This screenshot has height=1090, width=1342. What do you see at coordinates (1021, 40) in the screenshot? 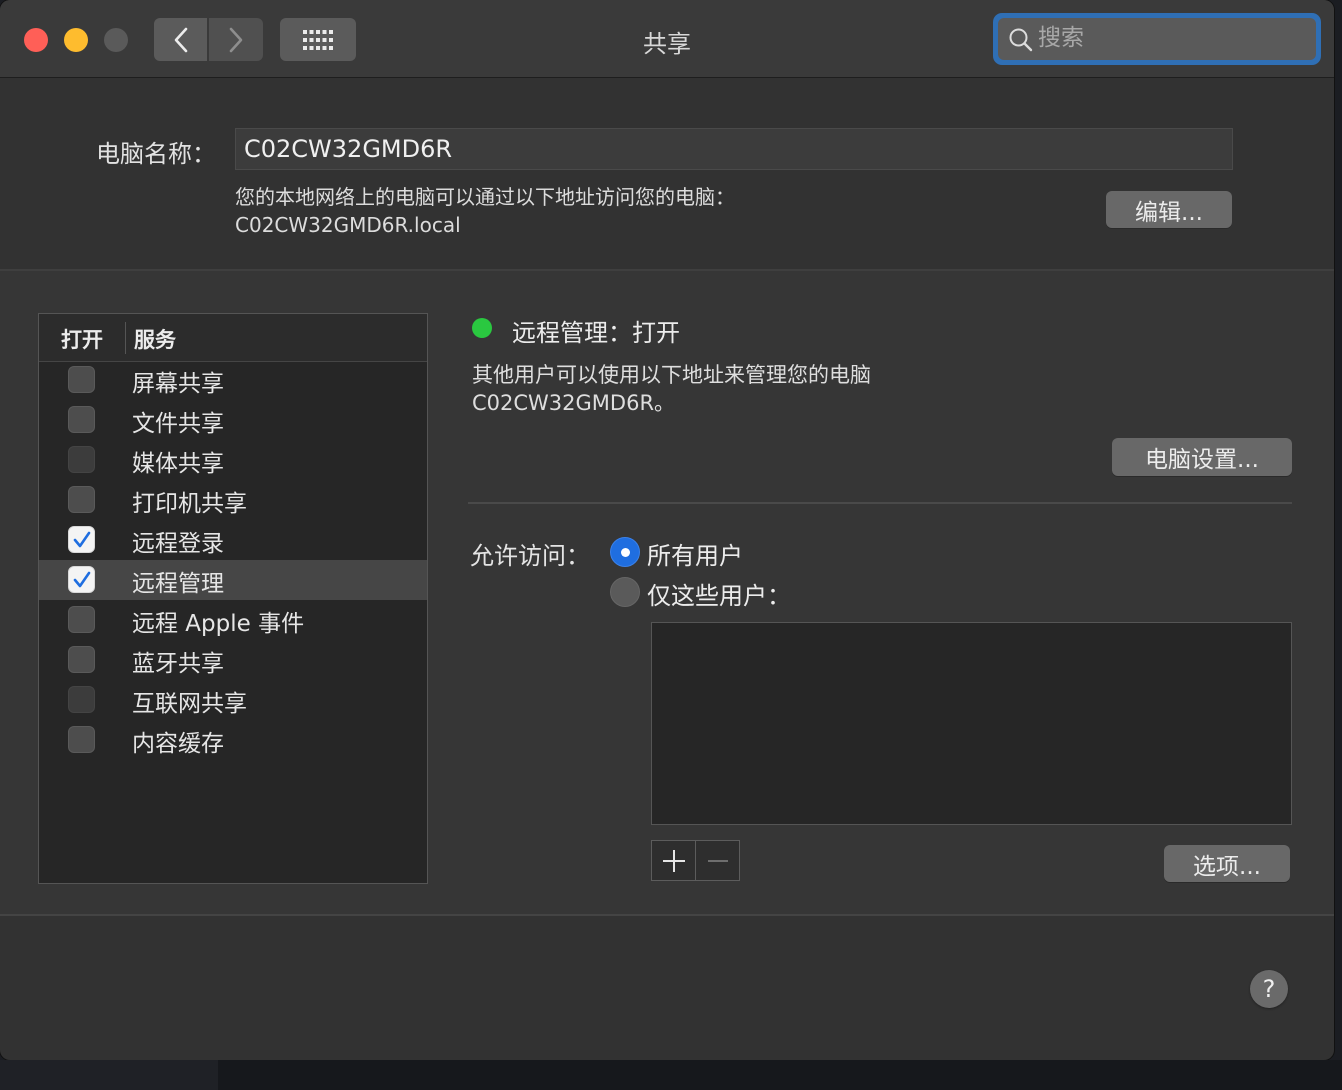
I see `search-icon` at bounding box center [1021, 40].